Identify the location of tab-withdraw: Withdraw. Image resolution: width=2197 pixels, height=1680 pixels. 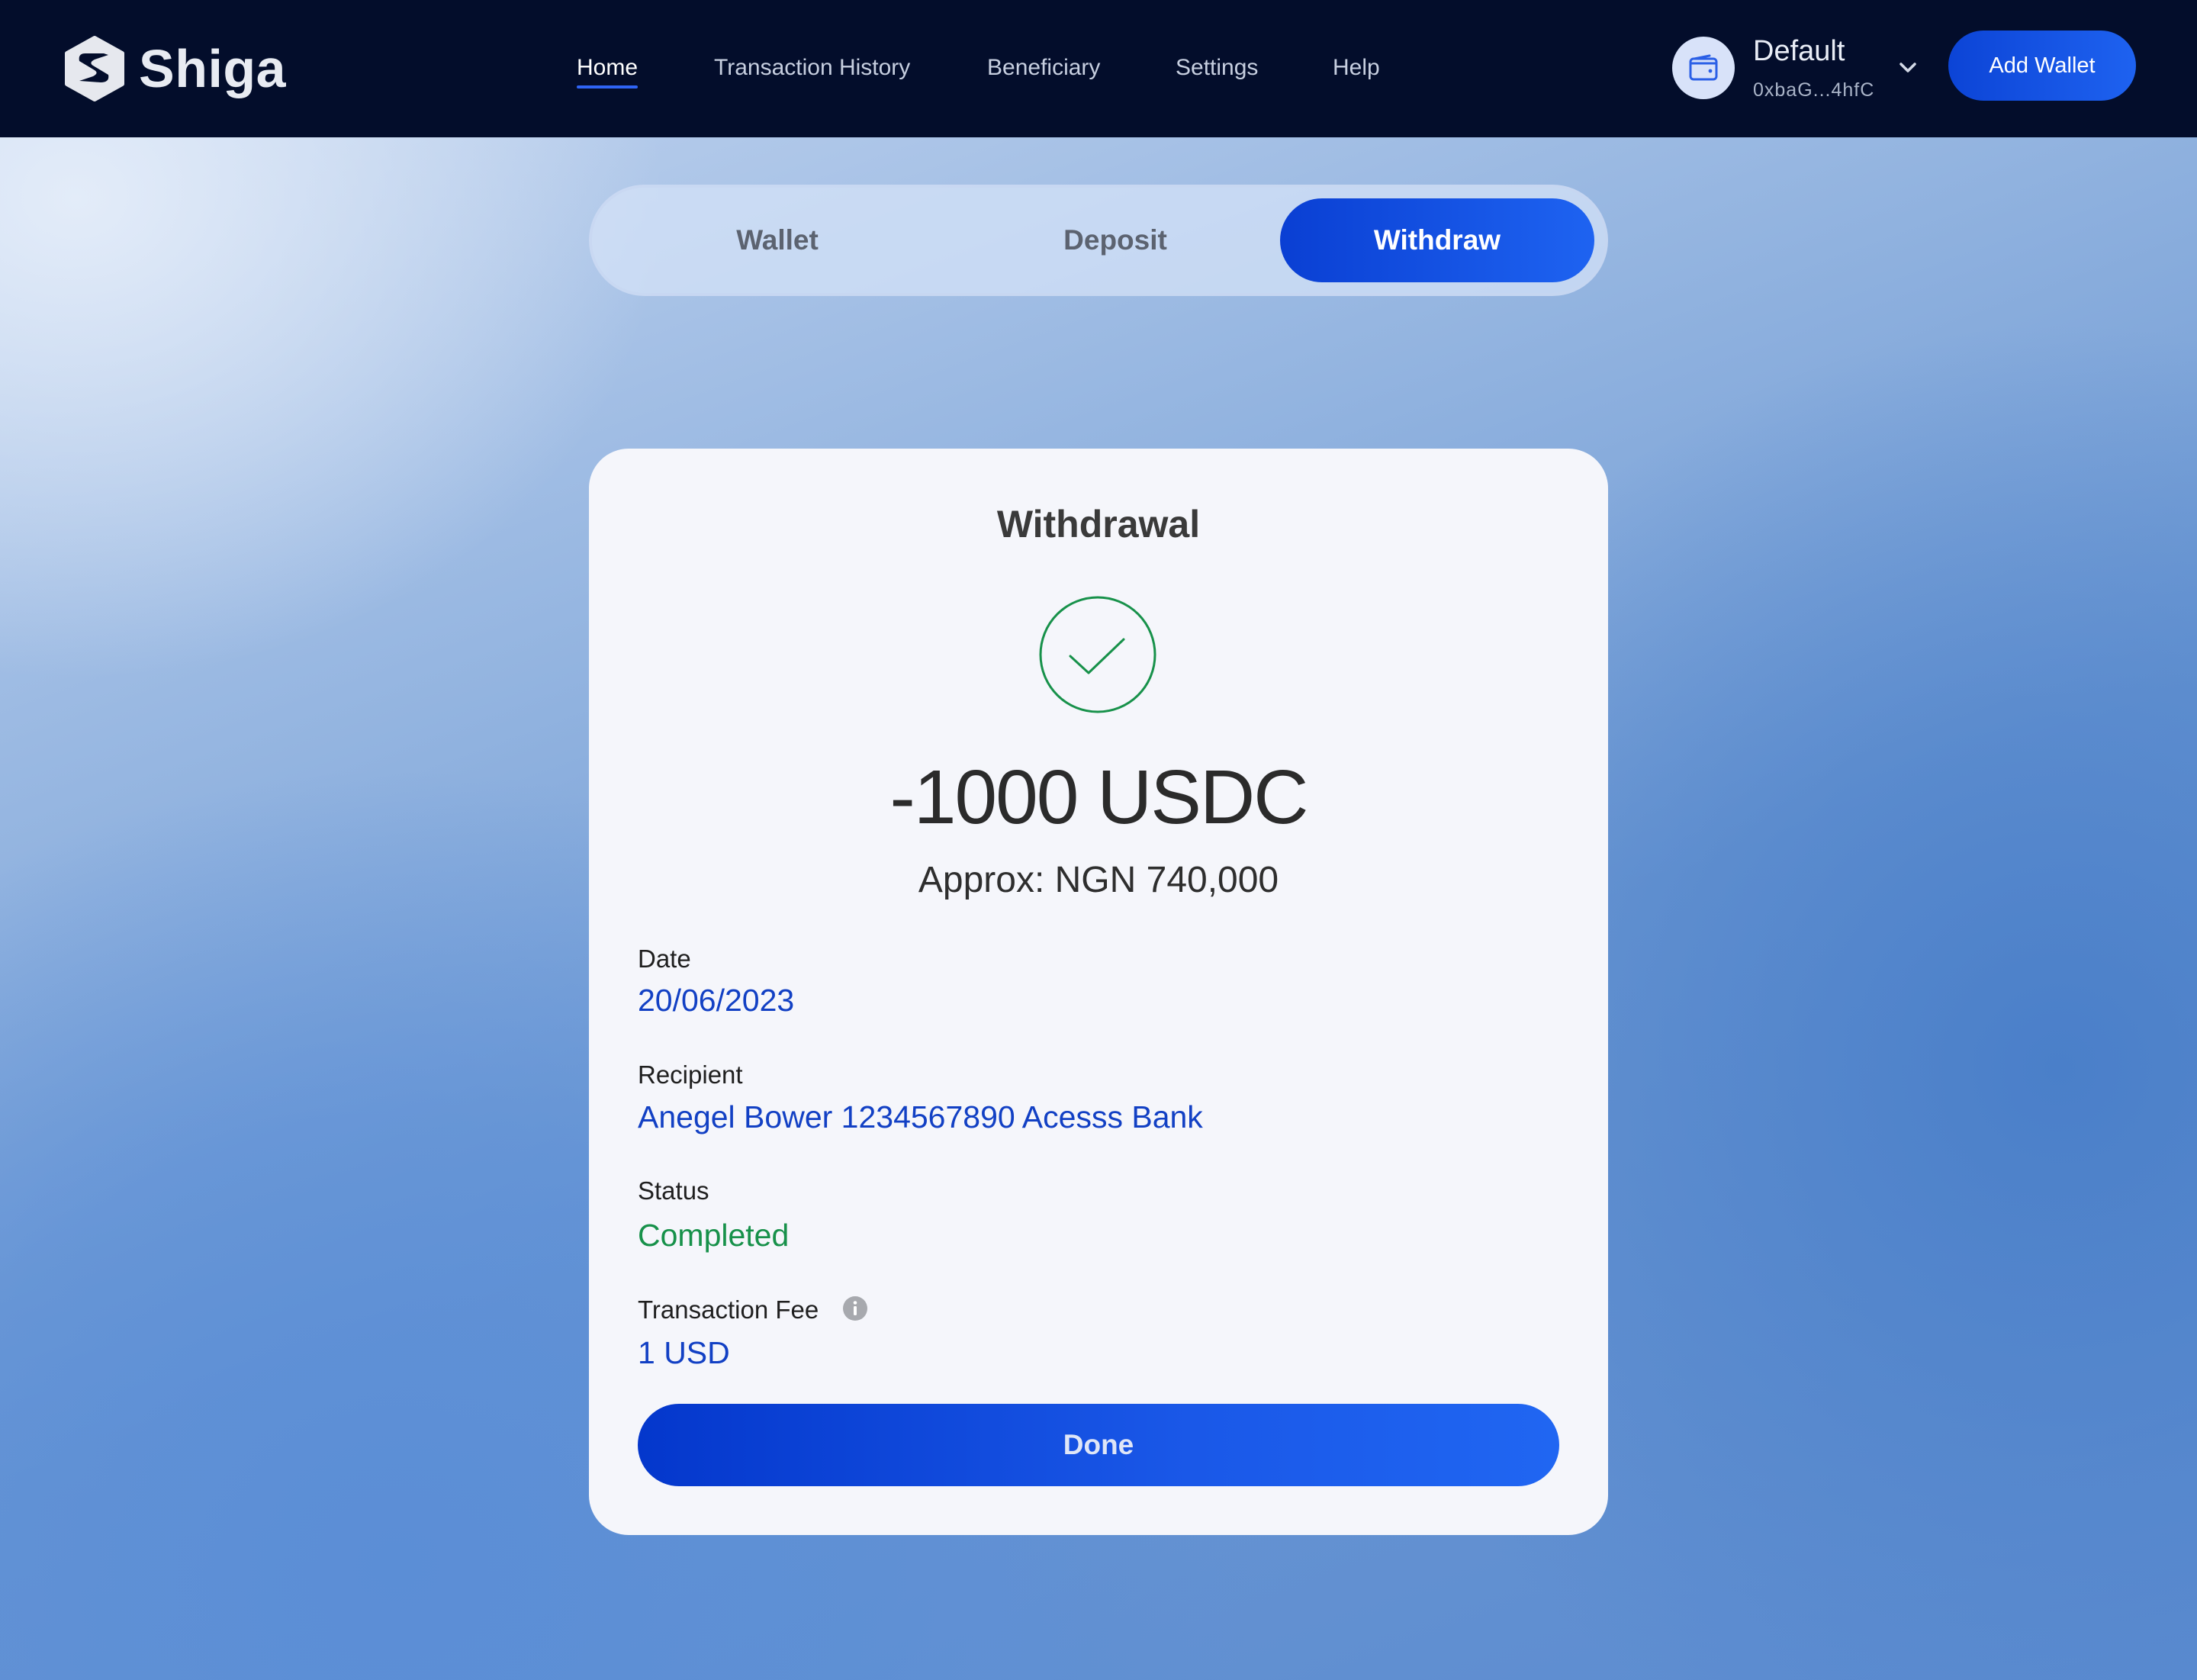
(1437, 240).